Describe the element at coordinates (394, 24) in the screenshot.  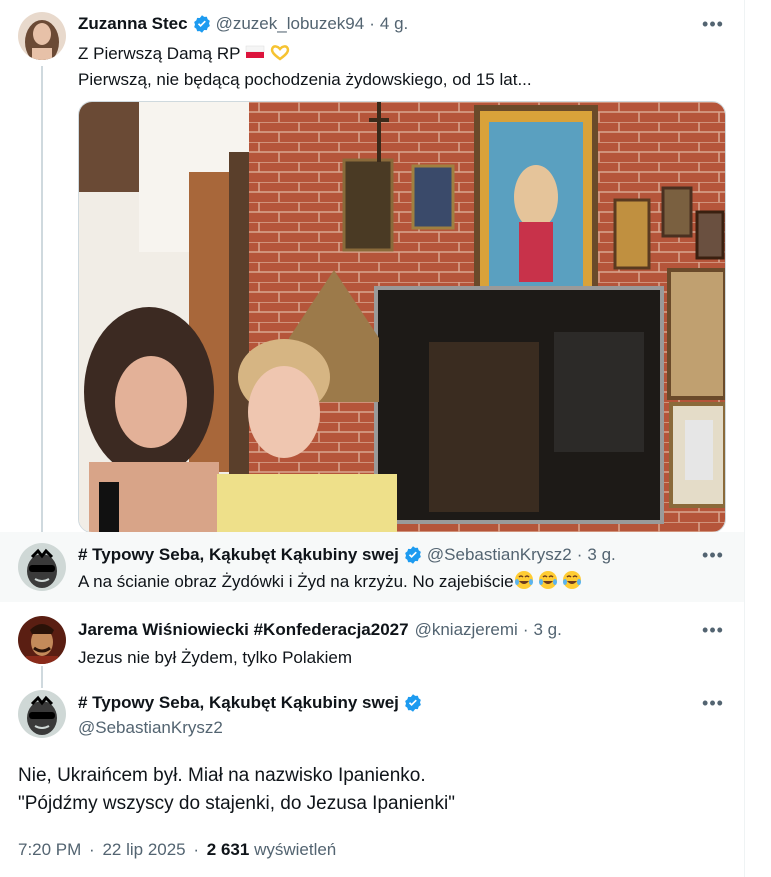
I see `tweet-time: 4 g.` at that location.